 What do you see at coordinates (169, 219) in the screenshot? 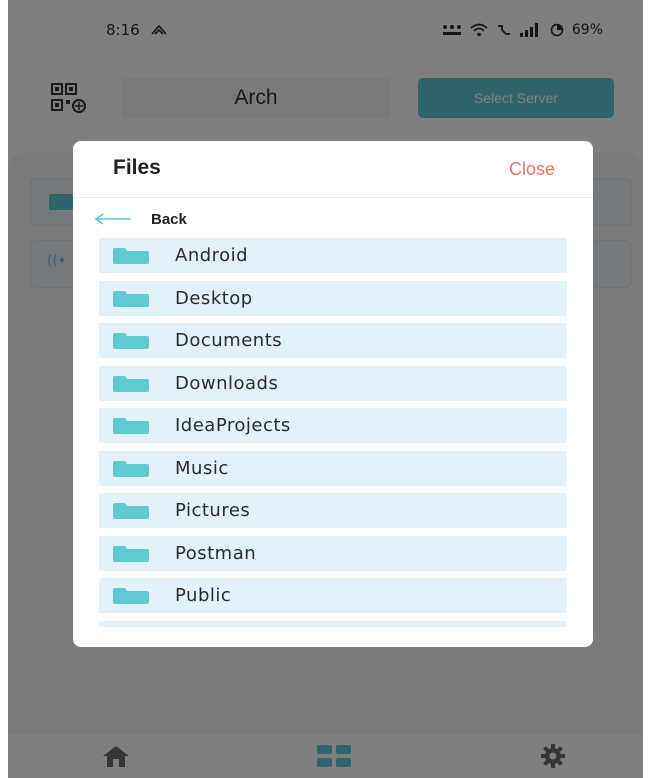
I see `back-label: Back` at bounding box center [169, 219].